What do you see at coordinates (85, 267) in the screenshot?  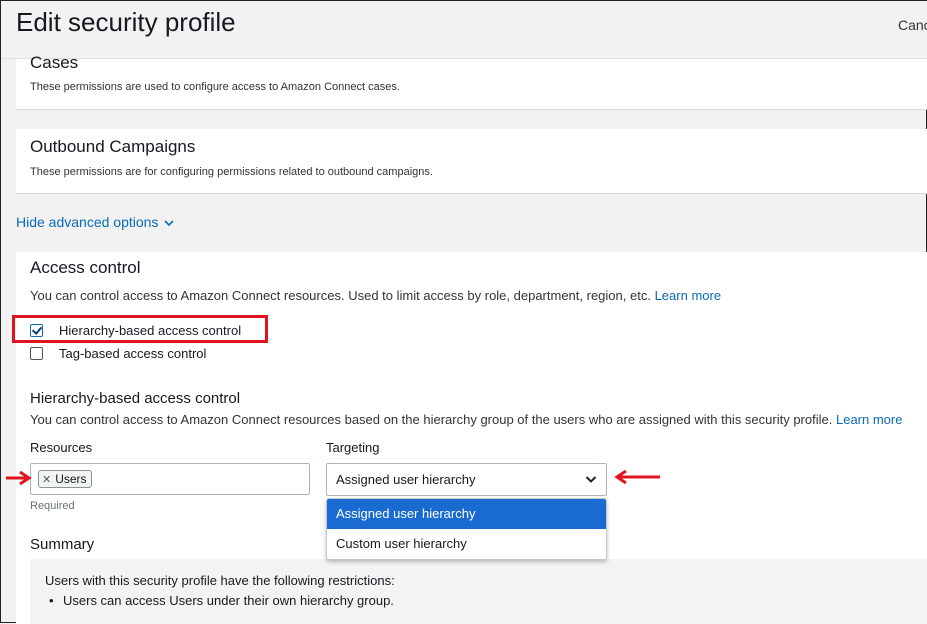 I see `access-control-title: Access control` at bounding box center [85, 267].